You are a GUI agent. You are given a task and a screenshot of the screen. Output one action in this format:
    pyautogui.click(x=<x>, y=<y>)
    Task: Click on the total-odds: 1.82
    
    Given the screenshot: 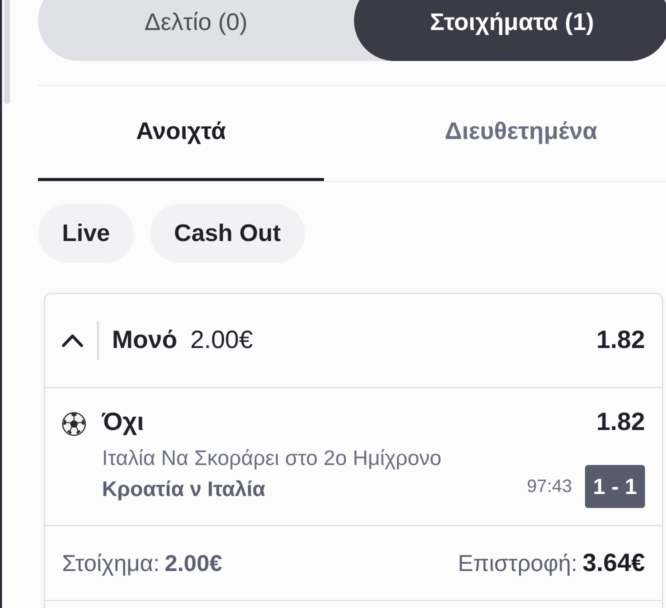 What is the action you would take?
    pyautogui.click(x=620, y=340)
    